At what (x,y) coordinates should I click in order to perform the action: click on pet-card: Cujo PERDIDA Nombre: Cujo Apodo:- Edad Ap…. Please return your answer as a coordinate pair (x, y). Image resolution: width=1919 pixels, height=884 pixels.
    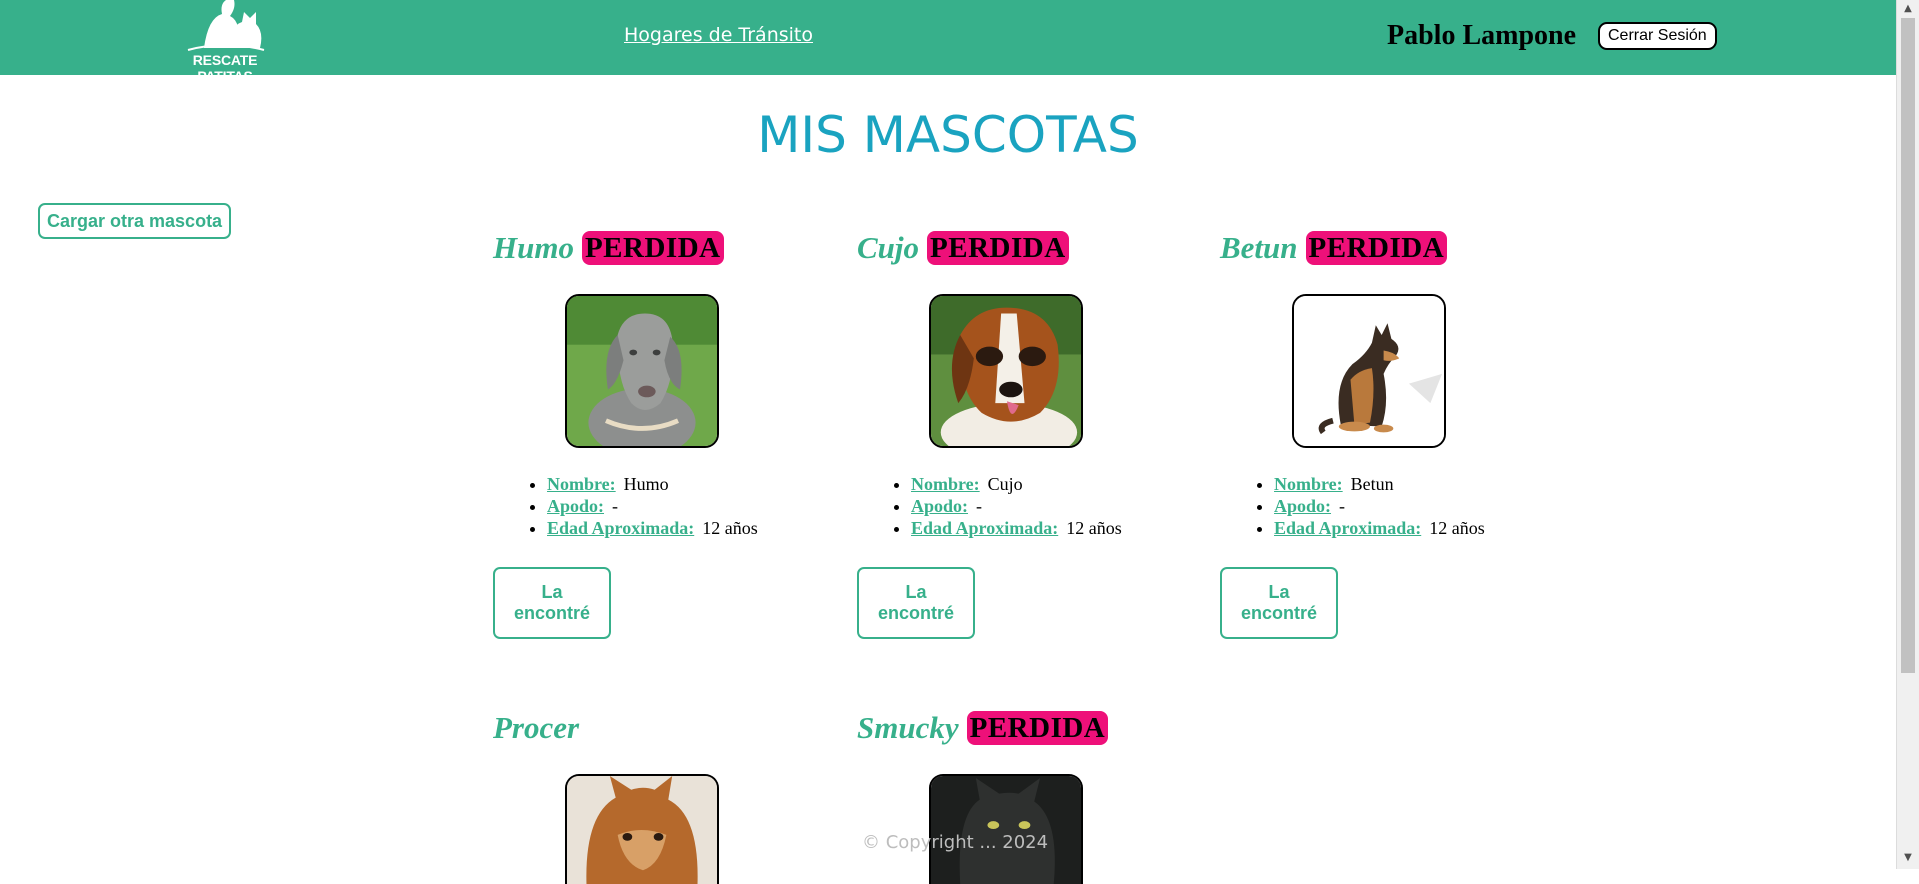
    Looking at the image, I should click on (1027, 440).